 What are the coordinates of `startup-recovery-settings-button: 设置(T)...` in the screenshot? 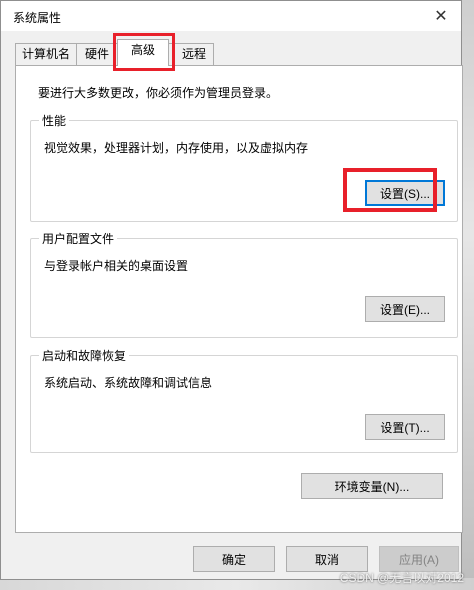 It's located at (405, 427).